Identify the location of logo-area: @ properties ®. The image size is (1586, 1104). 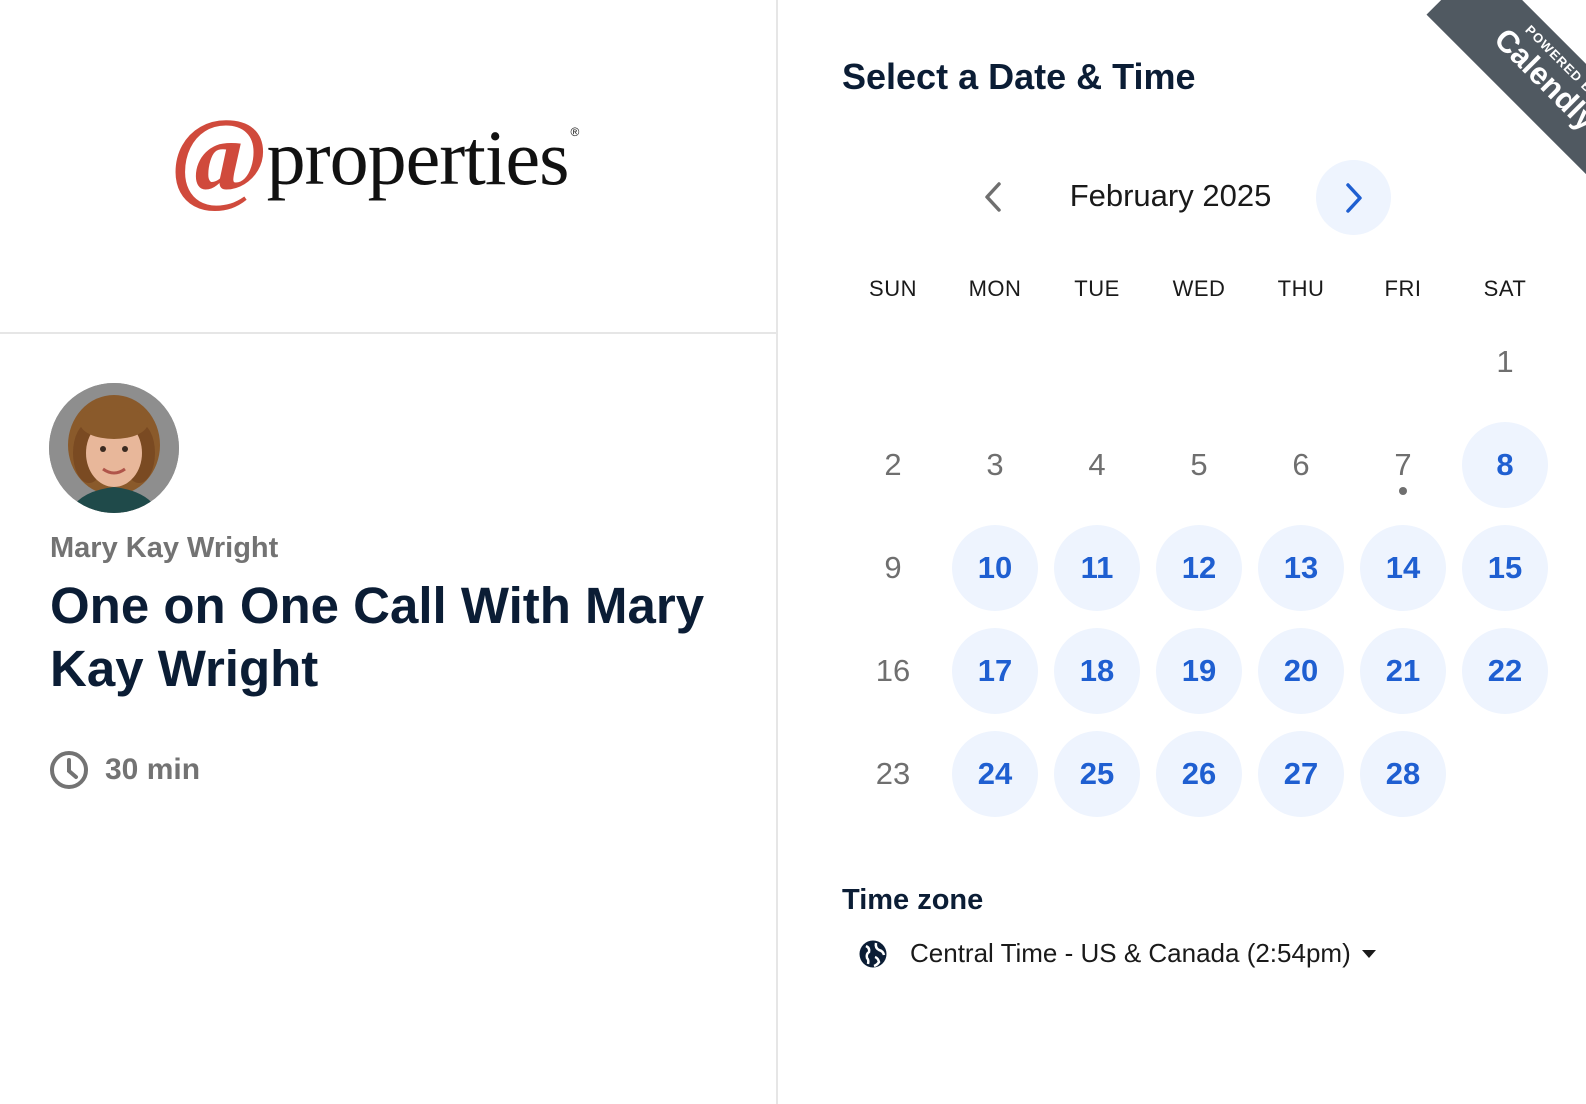
(388, 167).